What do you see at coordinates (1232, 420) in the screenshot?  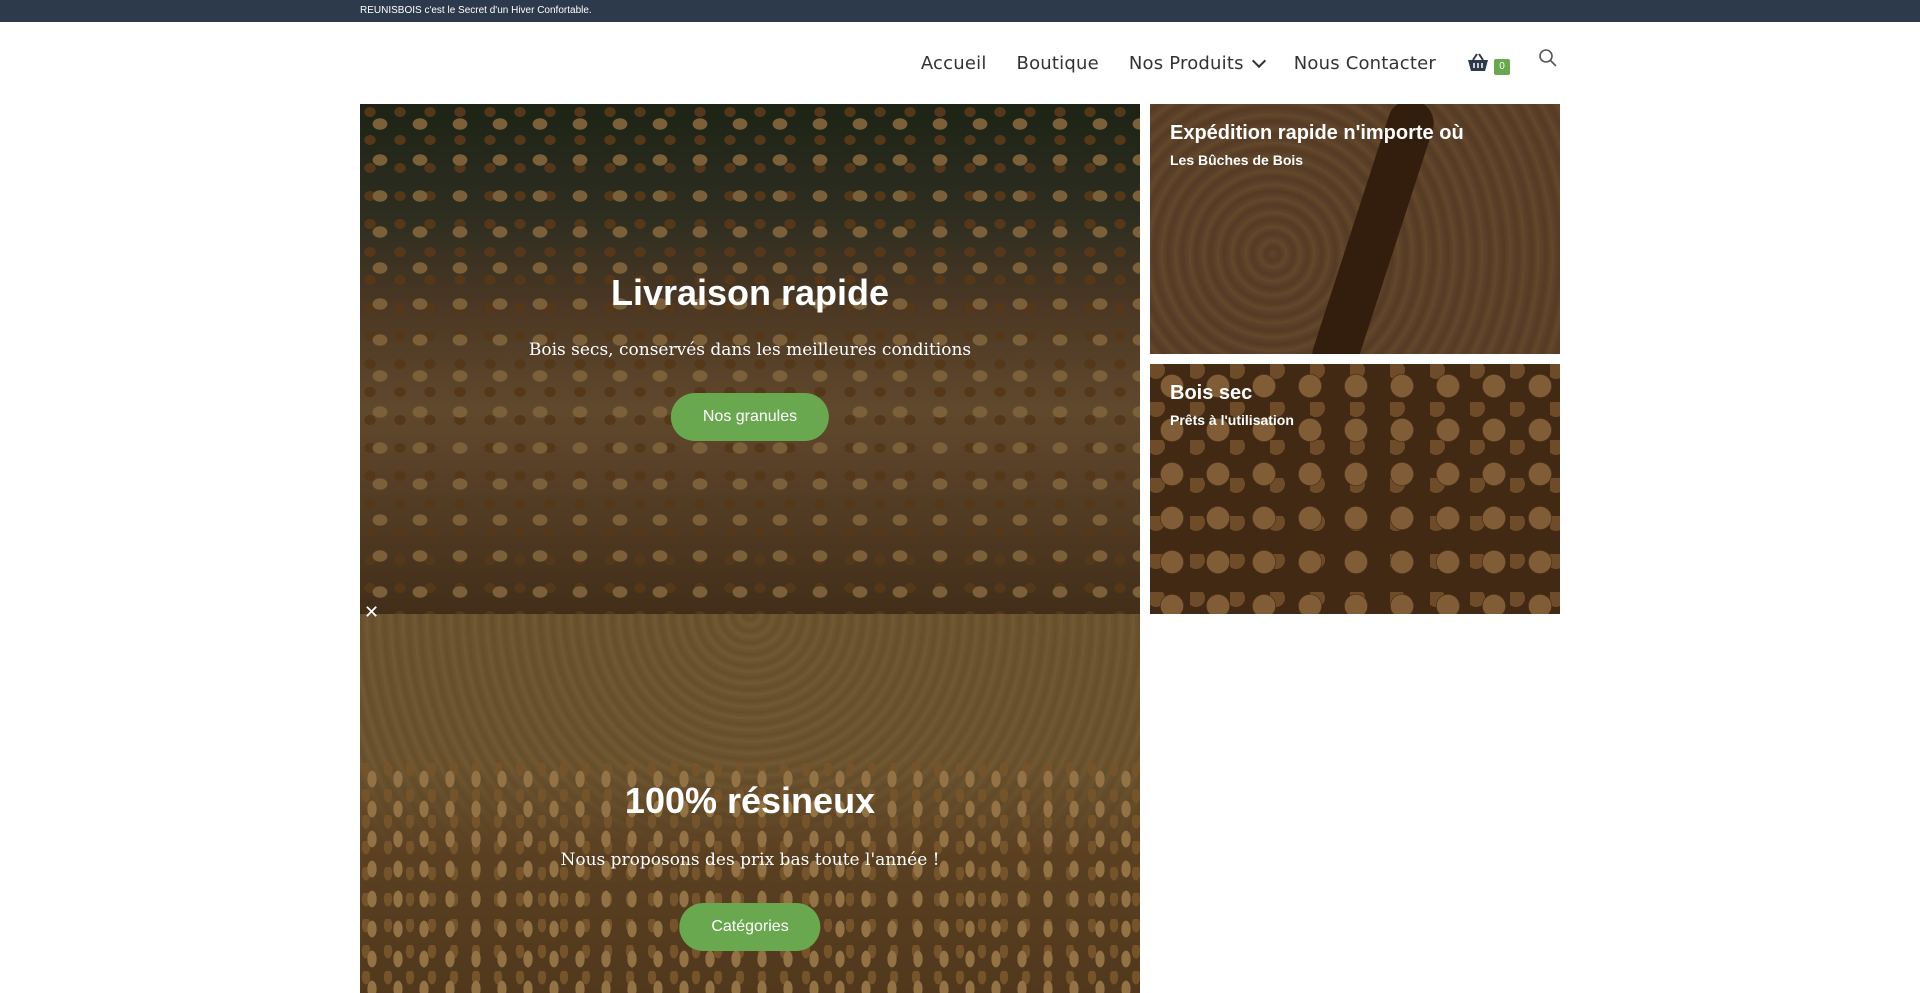 I see `side-panel-subtitle: Prêts à l'utilisation` at bounding box center [1232, 420].